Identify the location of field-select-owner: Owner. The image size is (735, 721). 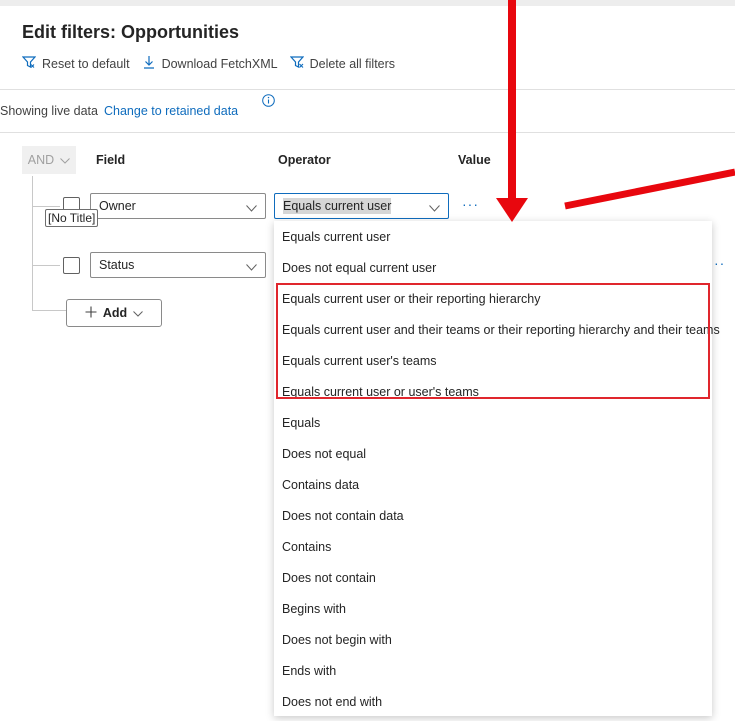
(178, 206).